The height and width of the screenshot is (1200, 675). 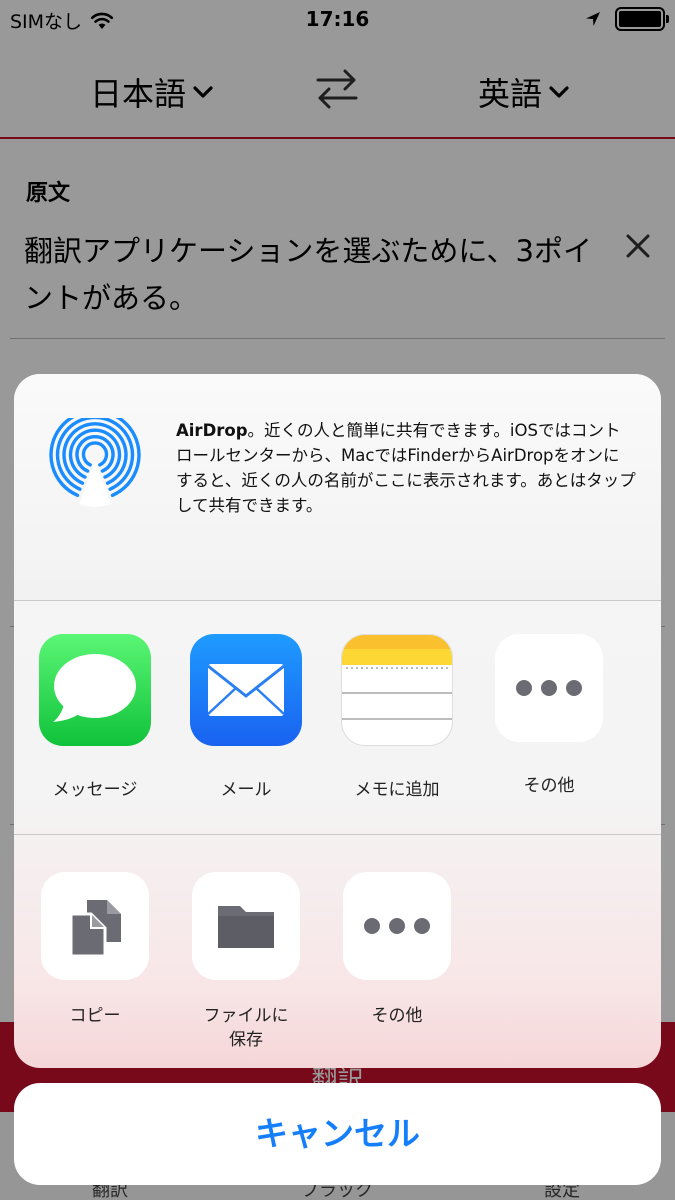 What do you see at coordinates (246, 690) in the screenshot?
I see `mail-icon` at bounding box center [246, 690].